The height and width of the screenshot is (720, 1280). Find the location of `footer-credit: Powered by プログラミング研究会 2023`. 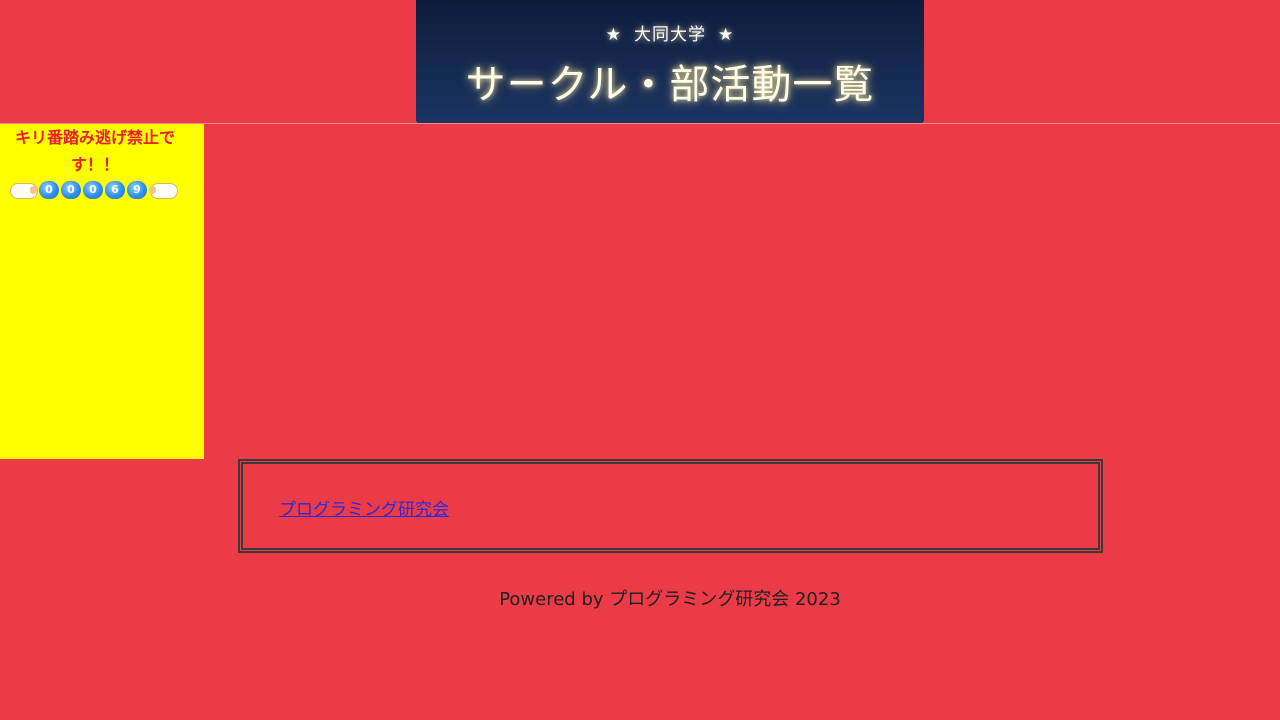

footer-credit: Powered by プログラミング研究会 2023 is located at coordinates (670, 599).